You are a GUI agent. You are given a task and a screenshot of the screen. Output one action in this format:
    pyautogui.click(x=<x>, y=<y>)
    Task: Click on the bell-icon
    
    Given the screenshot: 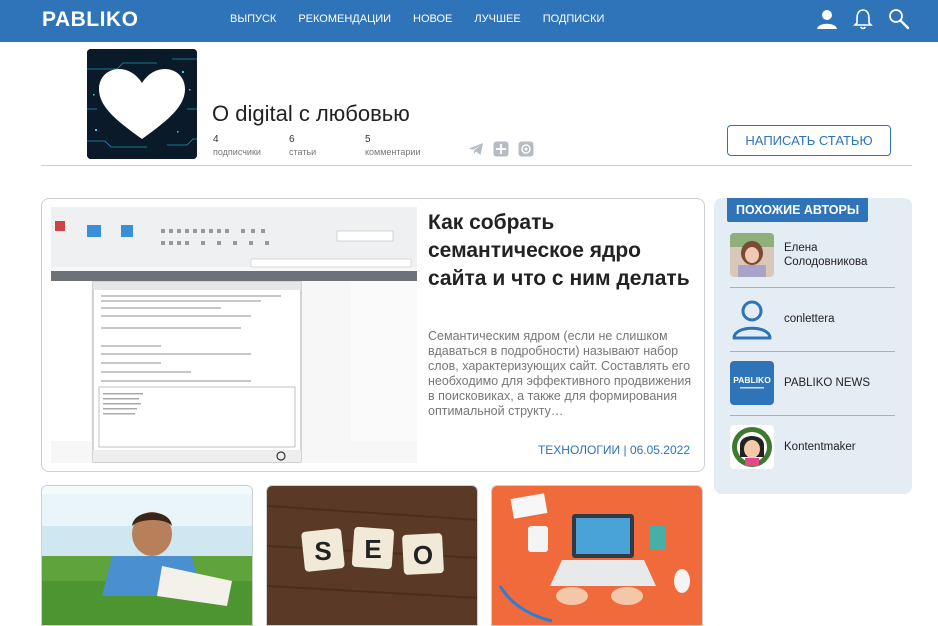 What is the action you would take?
    pyautogui.click(x=863, y=19)
    